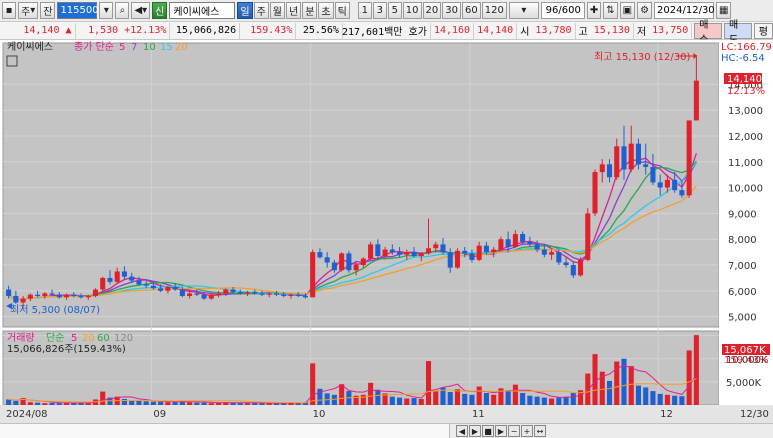  What do you see at coordinates (48, 10) in the screenshot?
I see `balance-button: 잔` at bounding box center [48, 10].